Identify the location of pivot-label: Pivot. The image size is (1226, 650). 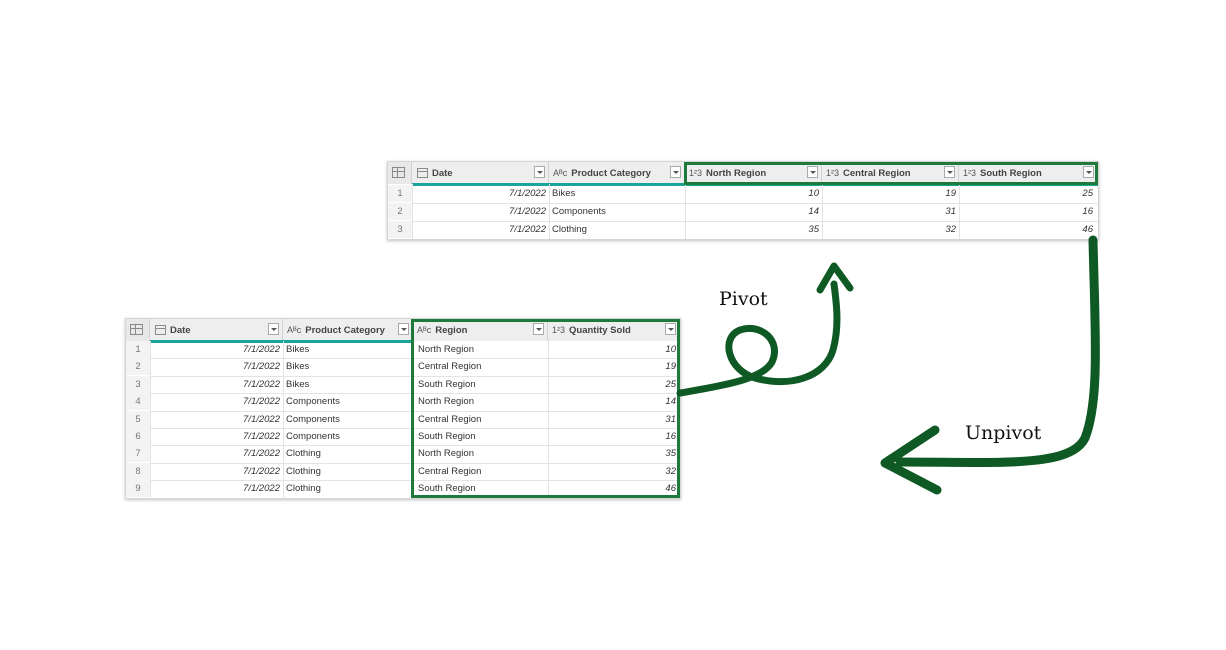
(743, 299).